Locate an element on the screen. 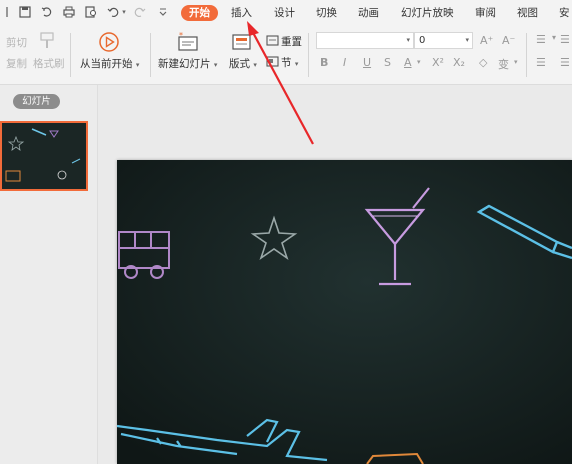 The height and width of the screenshot is (464, 572). numbering-icon: ☰ is located at coordinates (565, 39).